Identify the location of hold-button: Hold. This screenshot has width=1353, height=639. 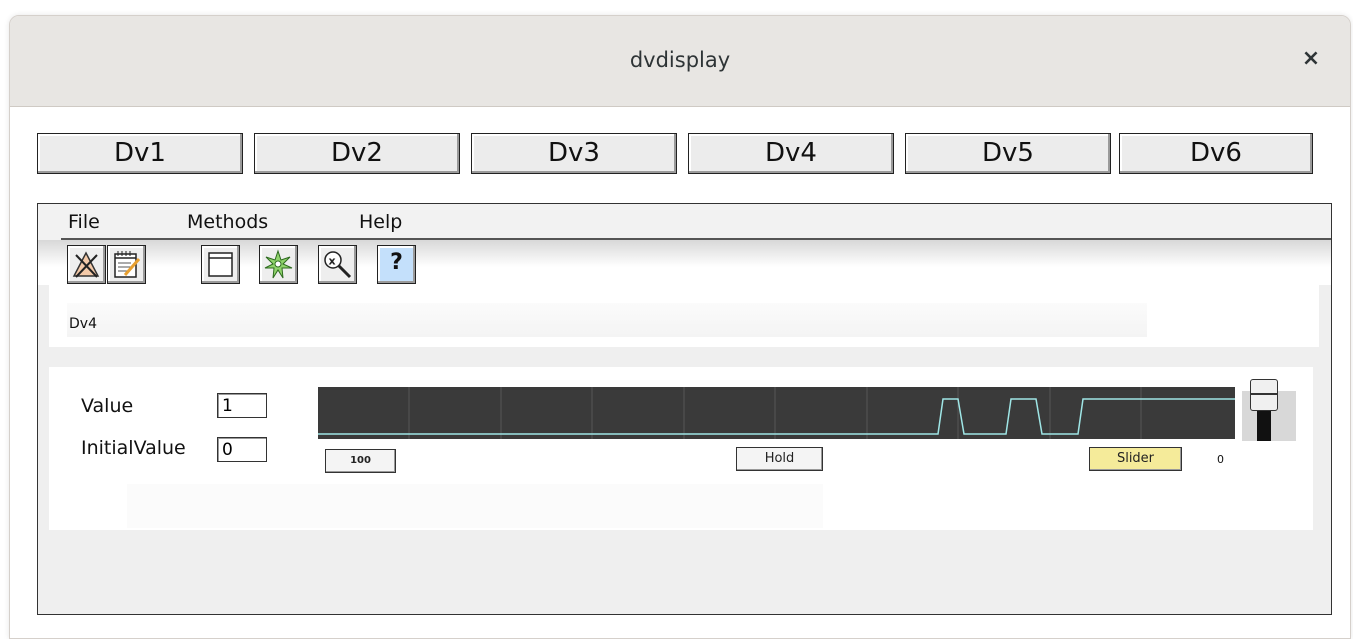
(779, 459).